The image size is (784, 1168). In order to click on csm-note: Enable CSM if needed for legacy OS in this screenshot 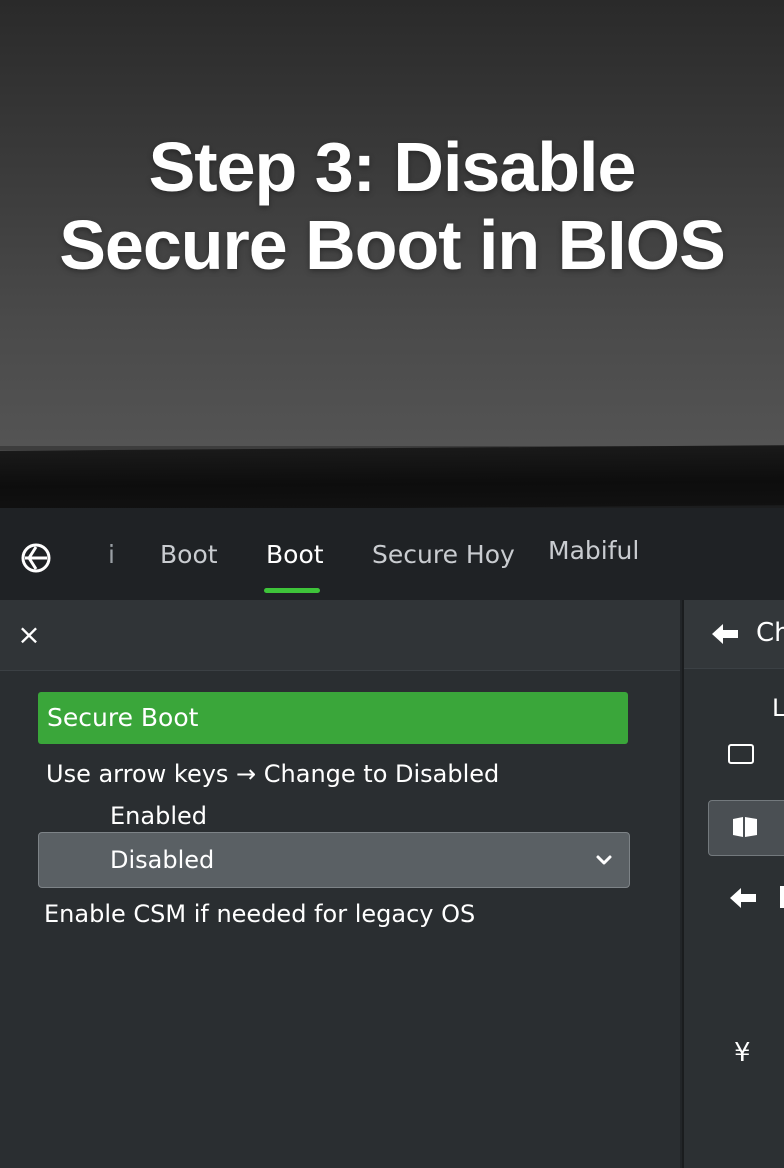, I will do `click(260, 914)`.